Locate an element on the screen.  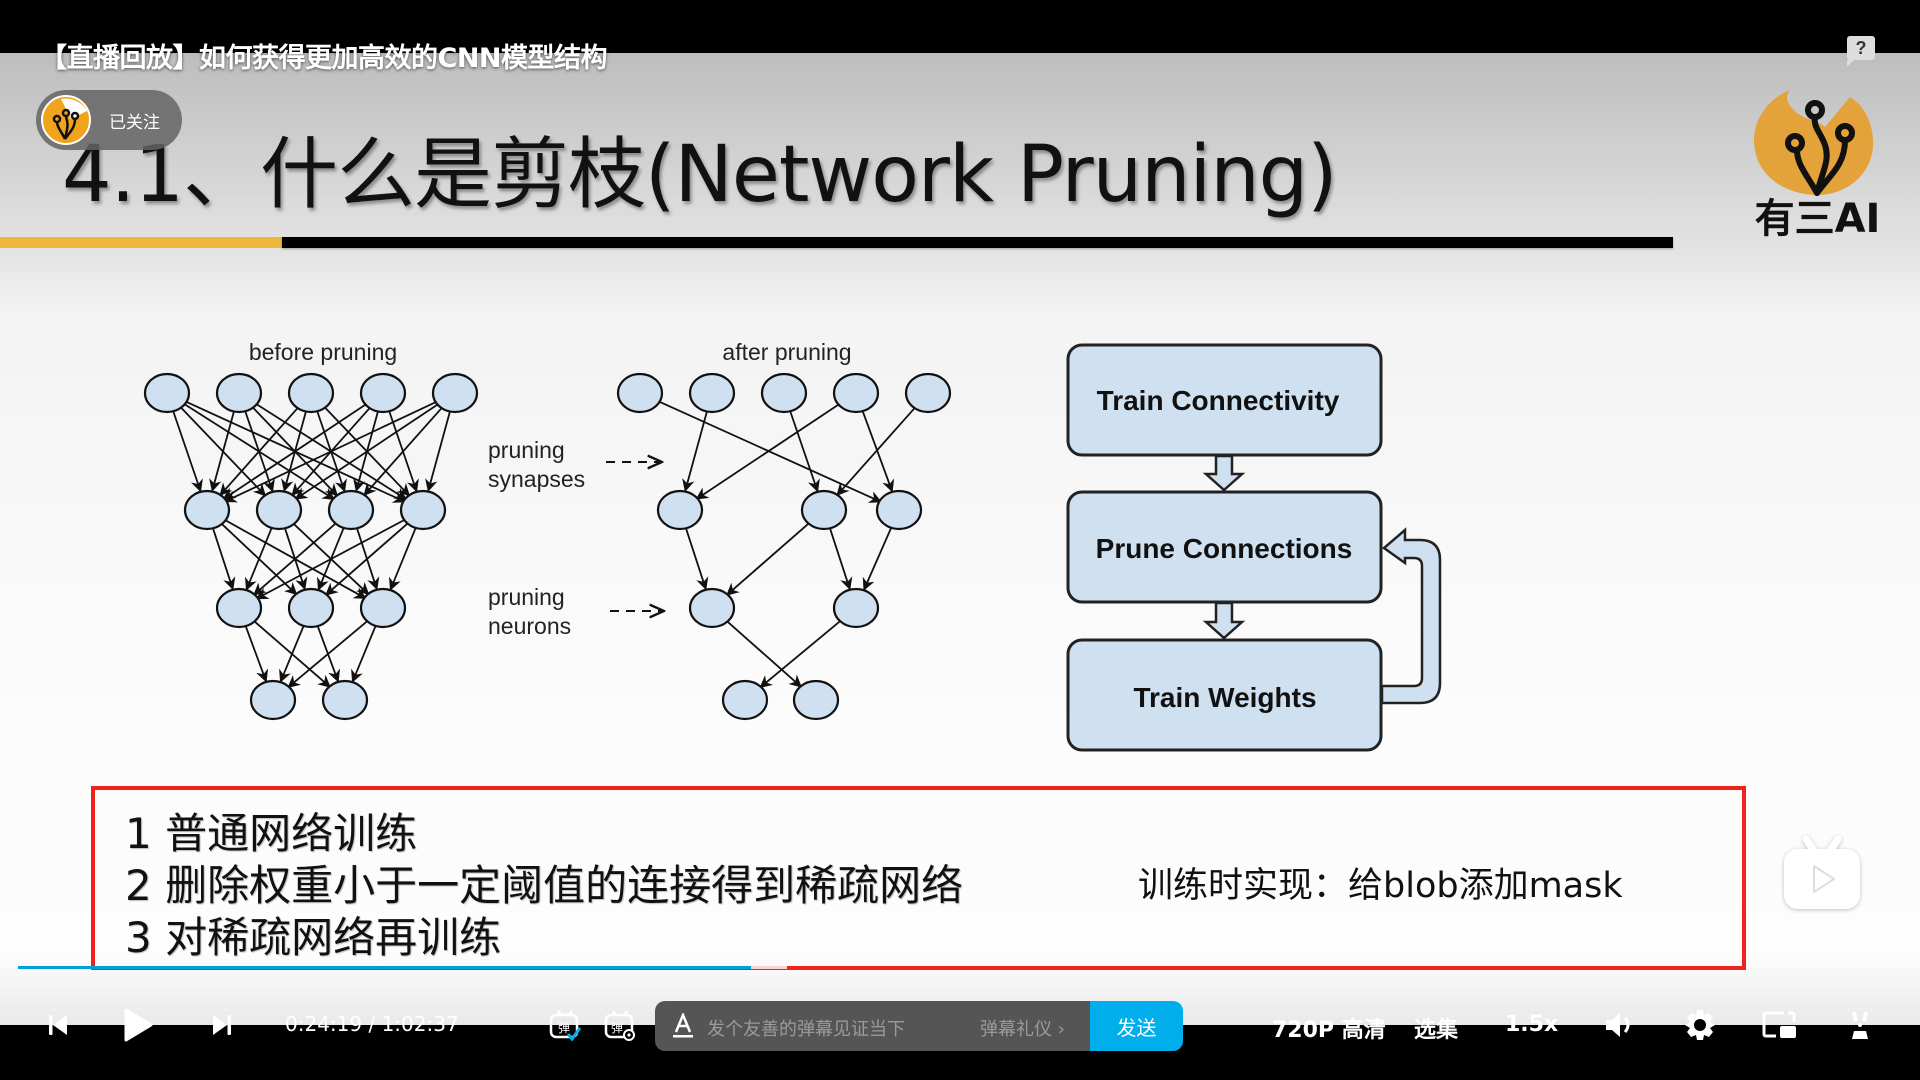
progress-played is located at coordinates (384, 967).